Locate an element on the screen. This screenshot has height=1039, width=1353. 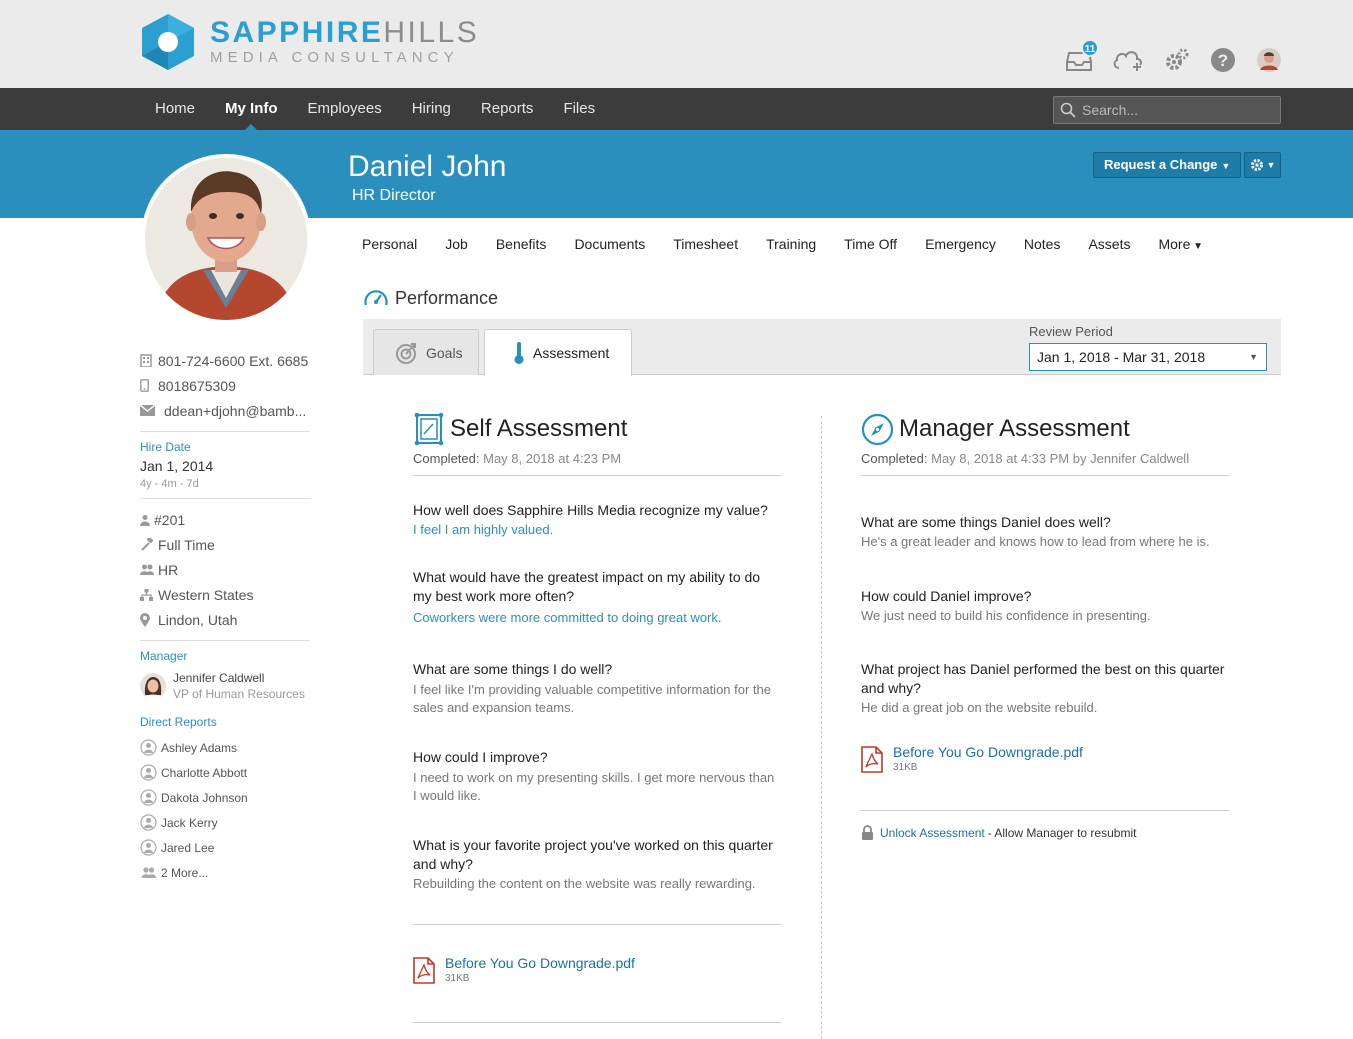
hire-date-label: Hire Date is located at coordinates (165, 447).